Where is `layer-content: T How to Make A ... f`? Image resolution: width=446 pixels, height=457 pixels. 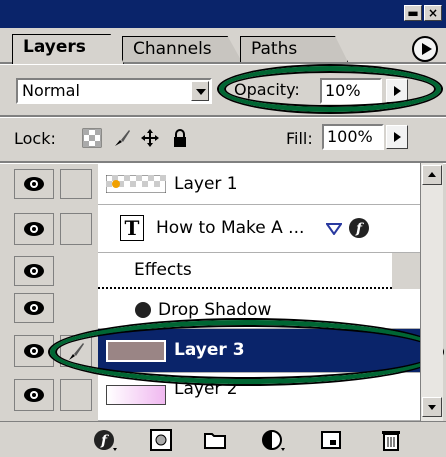
layer-content: T How to Make A ... f is located at coordinates (259, 229).